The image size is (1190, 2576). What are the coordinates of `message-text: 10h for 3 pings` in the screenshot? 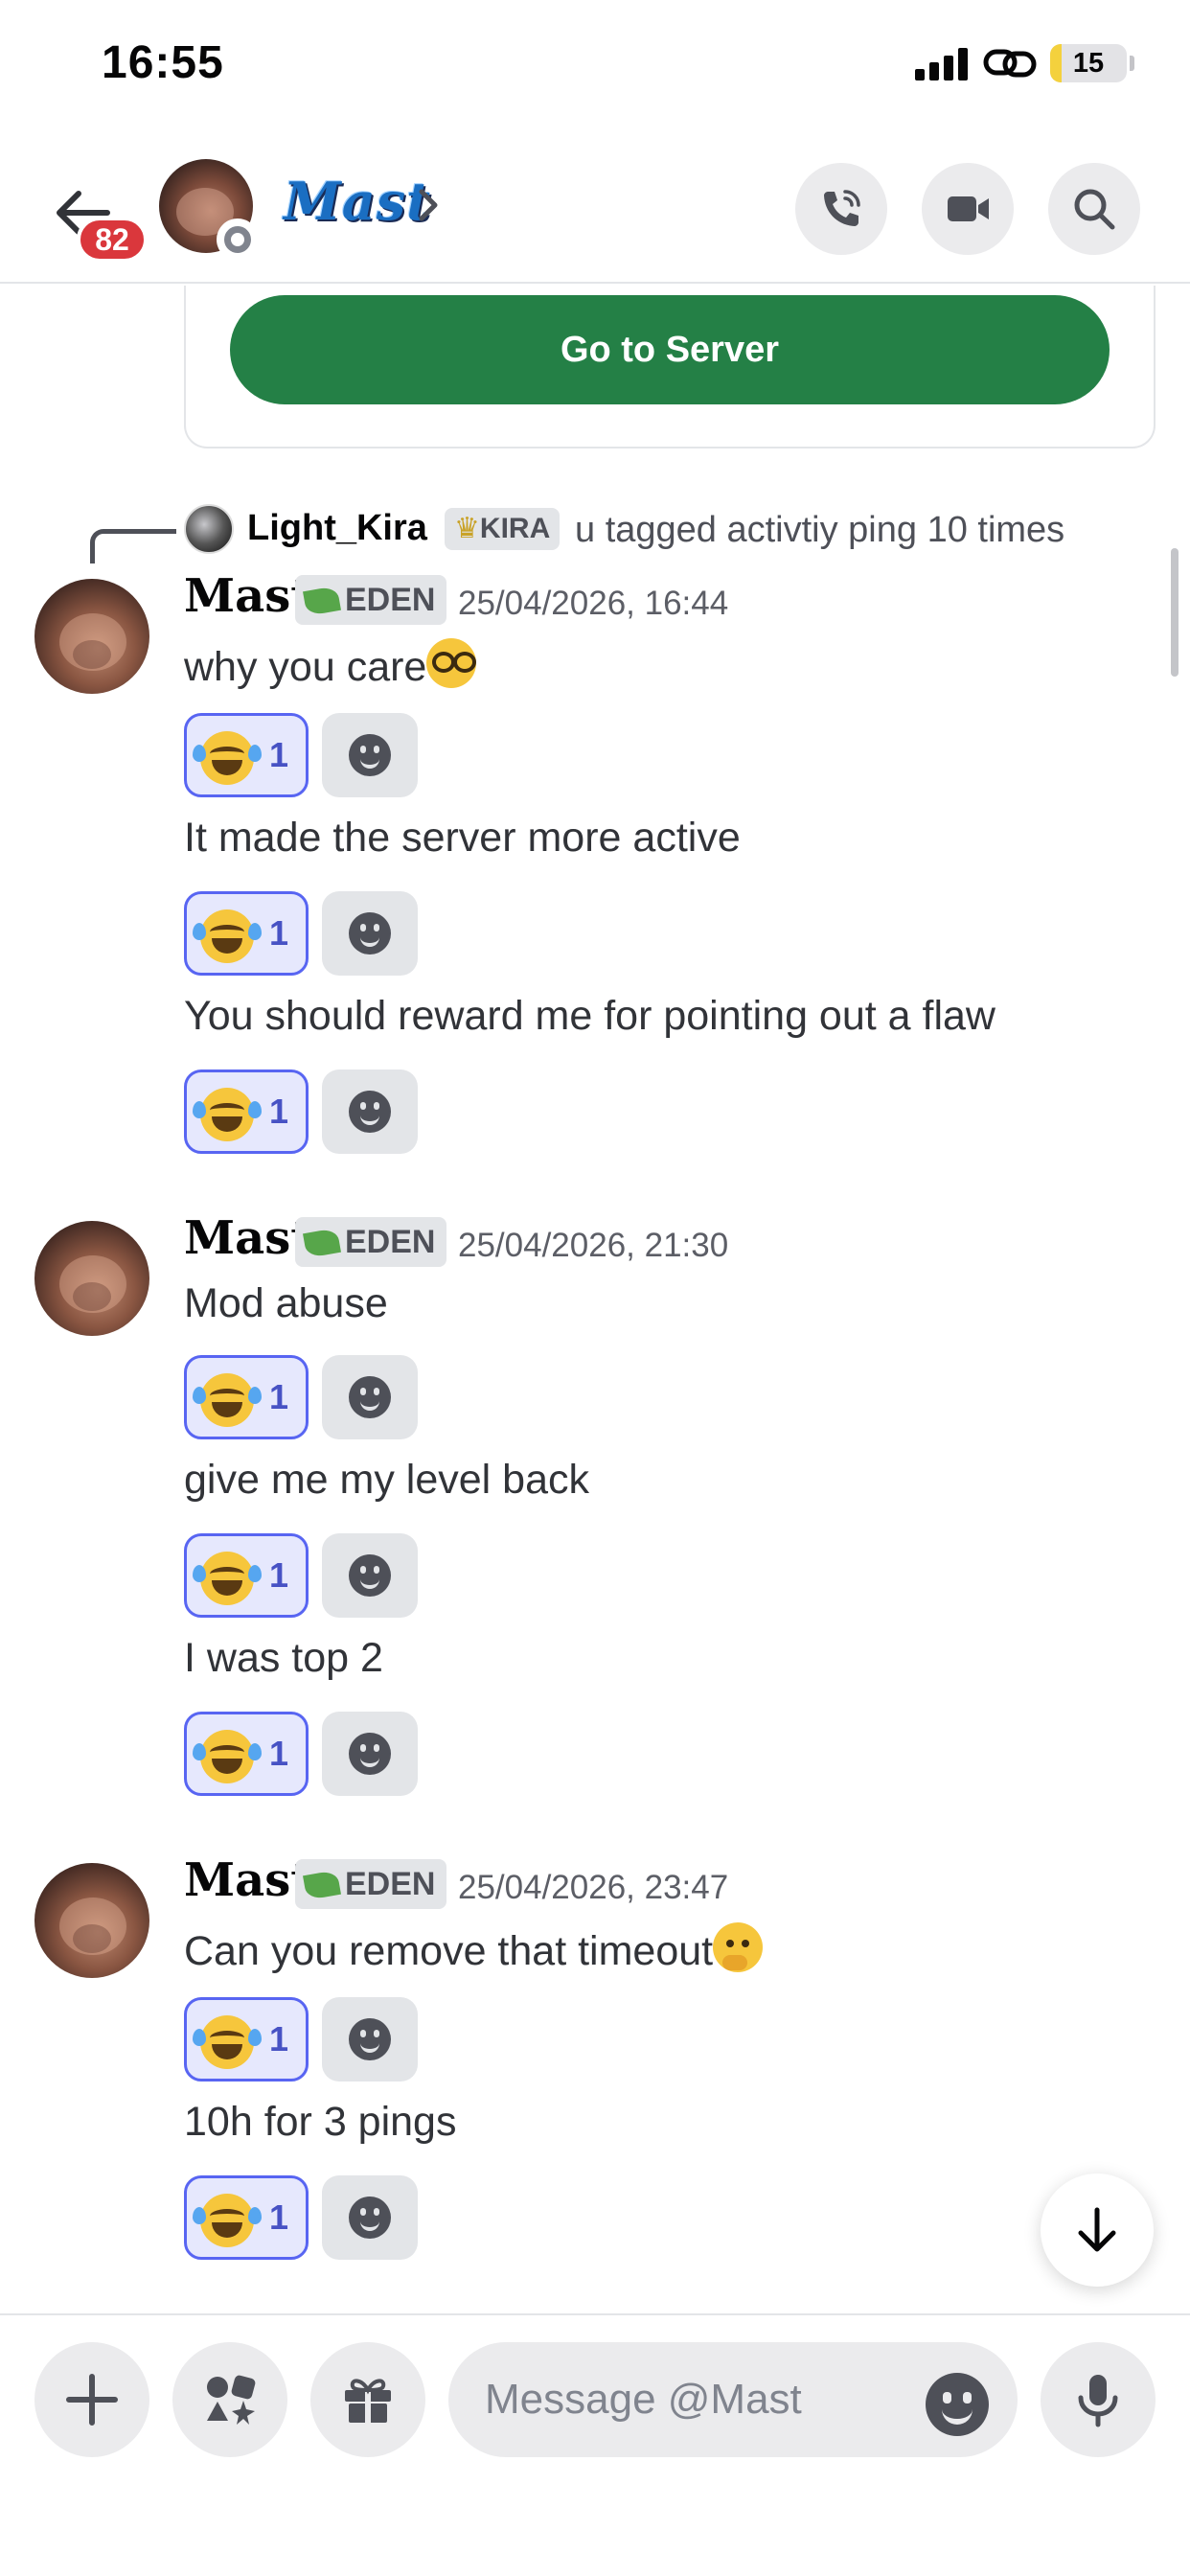 It's located at (320, 2122).